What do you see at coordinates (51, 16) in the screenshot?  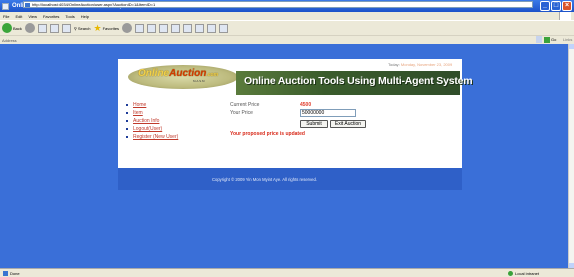 I see `menu-favorites: Favorites` at bounding box center [51, 16].